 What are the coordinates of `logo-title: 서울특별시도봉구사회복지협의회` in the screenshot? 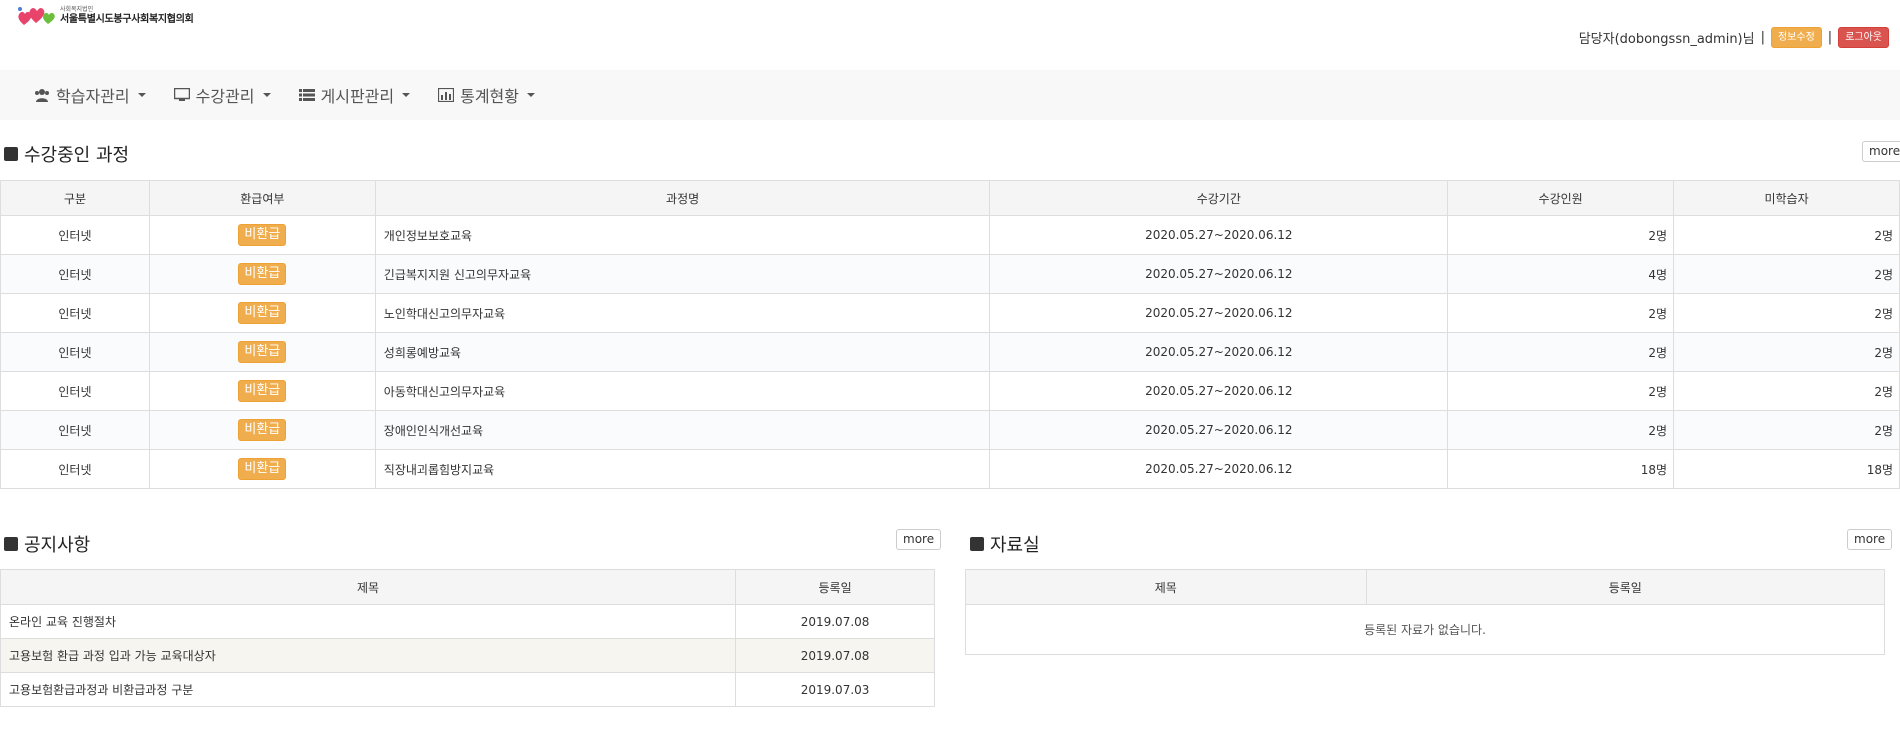 It's located at (127, 19).